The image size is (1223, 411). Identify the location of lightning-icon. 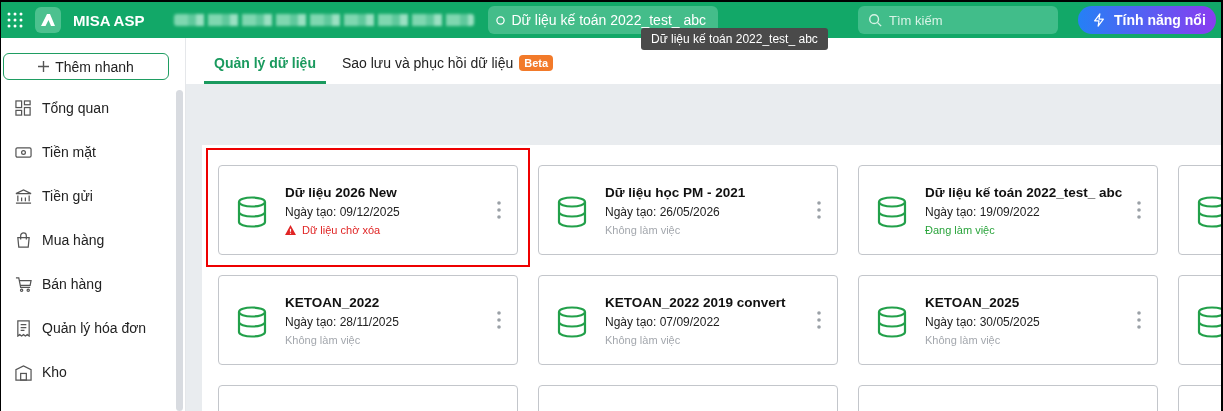
(1099, 20).